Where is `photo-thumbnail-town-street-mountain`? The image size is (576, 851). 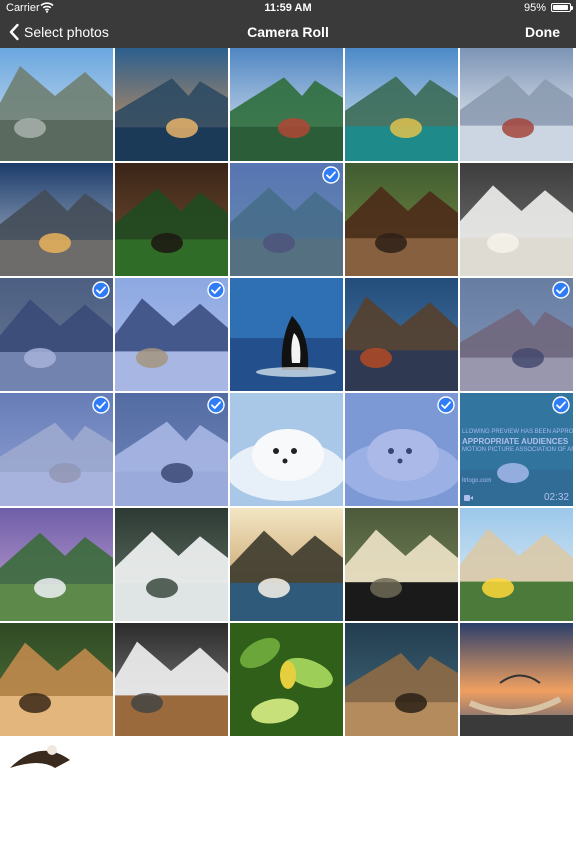 photo-thumbnail-town-street-mountain is located at coordinates (56, 219).